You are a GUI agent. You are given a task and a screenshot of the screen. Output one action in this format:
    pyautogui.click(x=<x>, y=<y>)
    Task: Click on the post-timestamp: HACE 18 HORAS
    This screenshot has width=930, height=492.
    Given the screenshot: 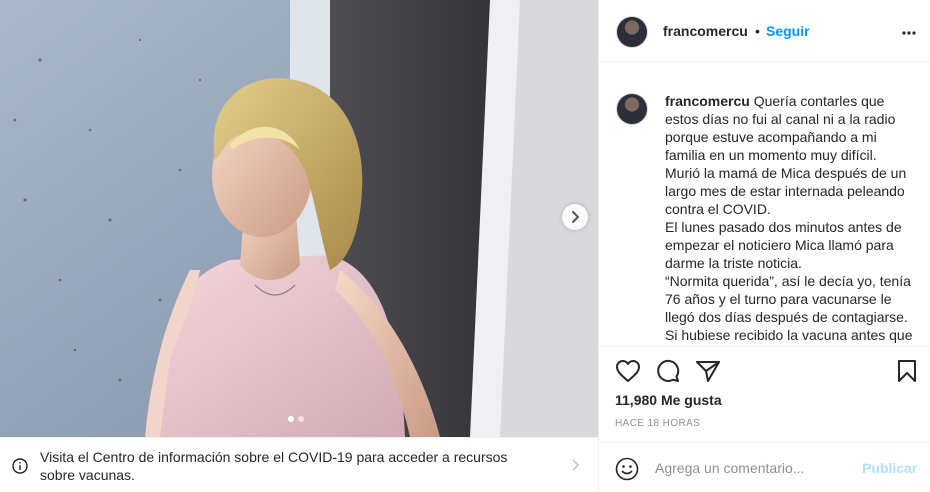 What is the action you would take?
    pyautogui.click(x=657, y=423)
    